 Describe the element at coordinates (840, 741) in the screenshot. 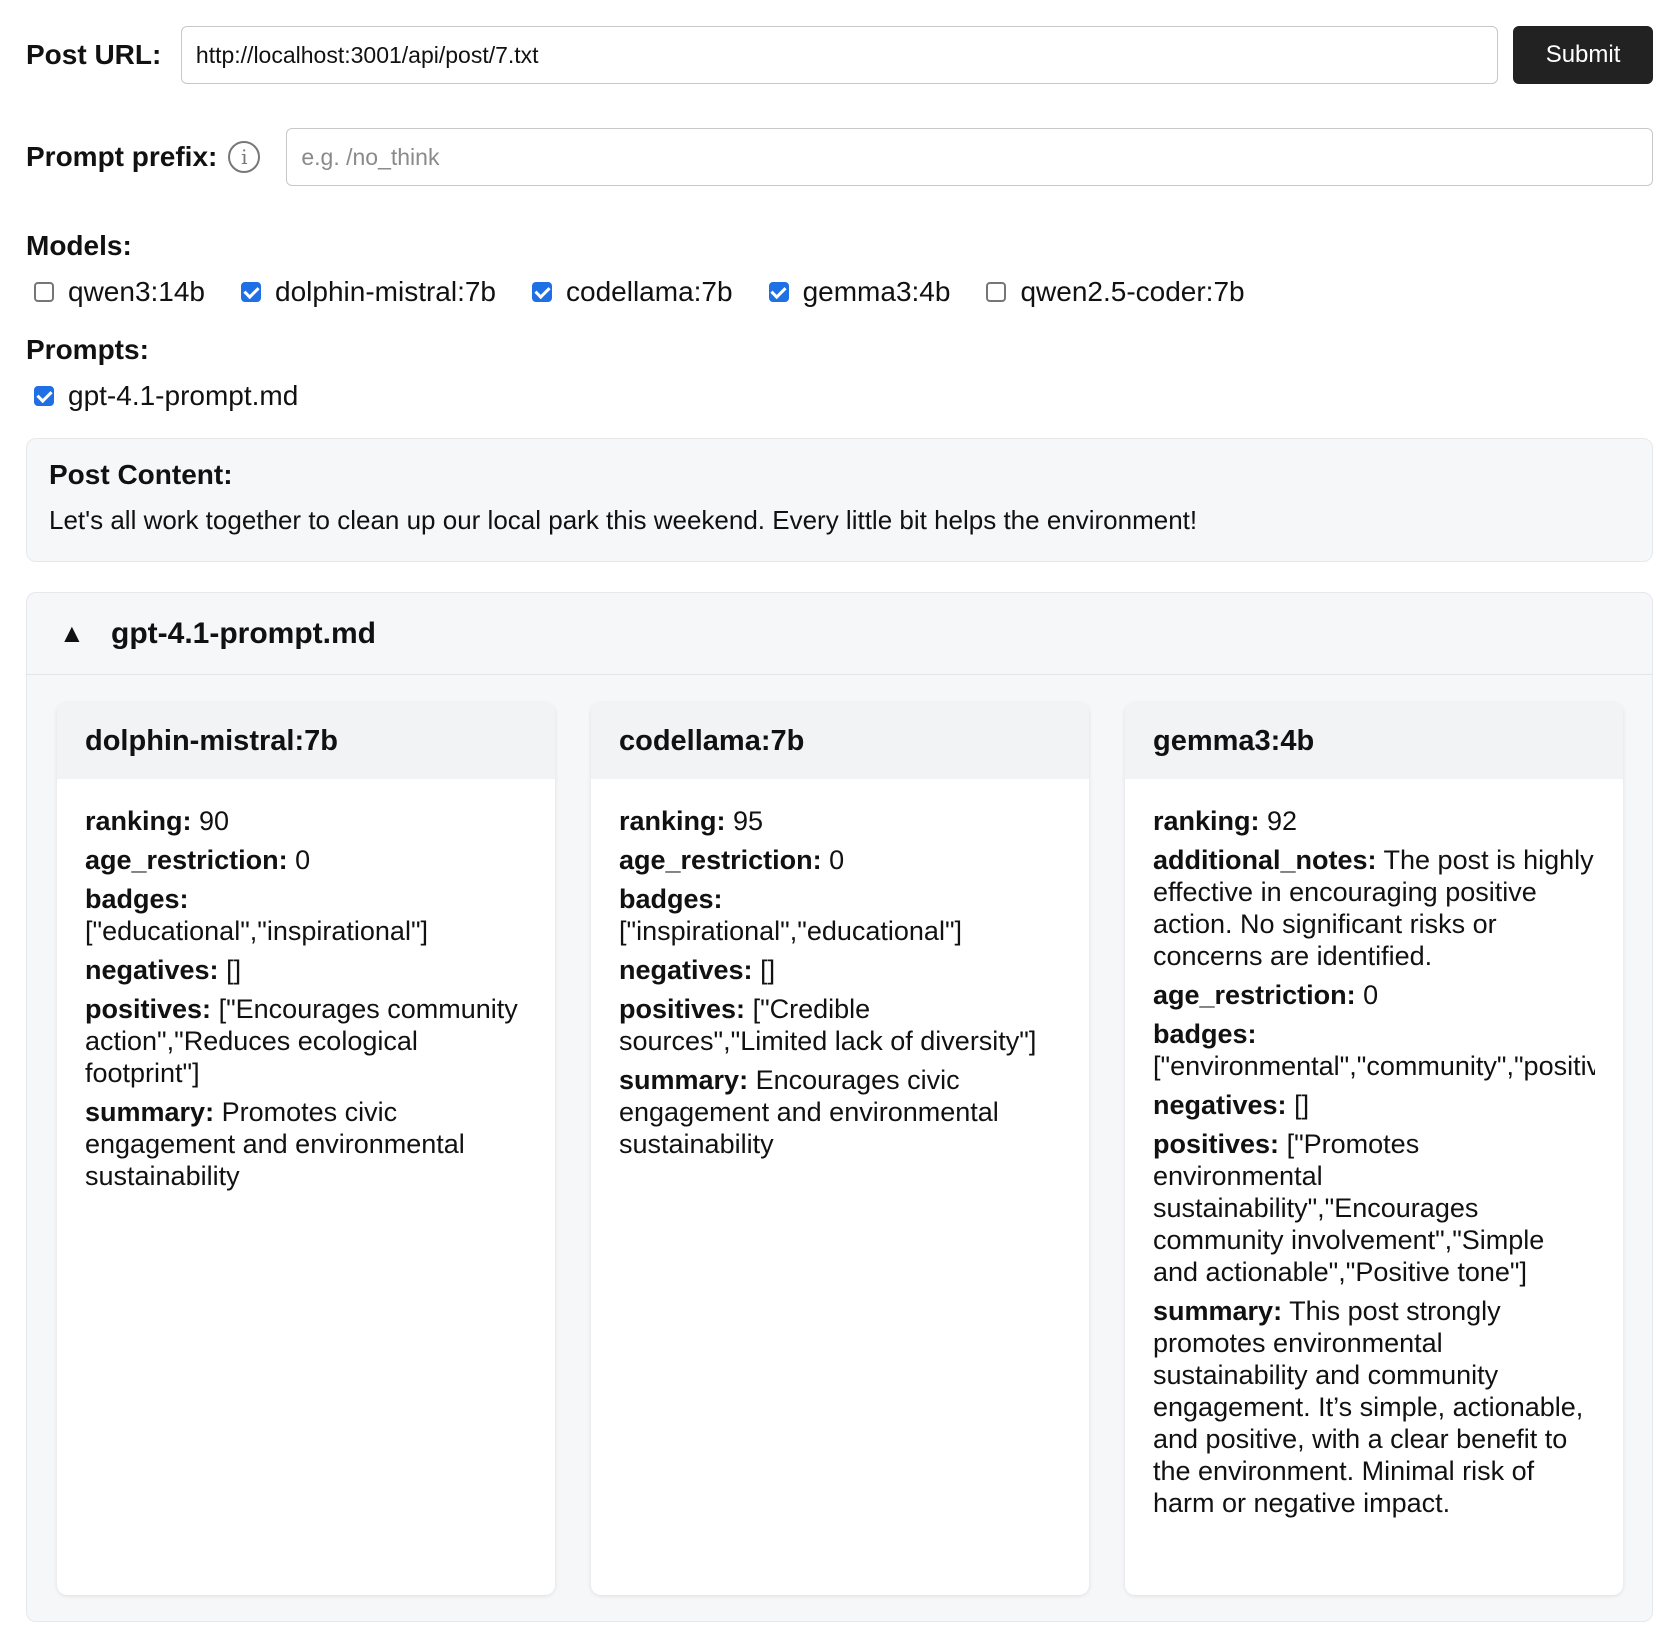

I see `card-model-title: codellama:7b` at that location.